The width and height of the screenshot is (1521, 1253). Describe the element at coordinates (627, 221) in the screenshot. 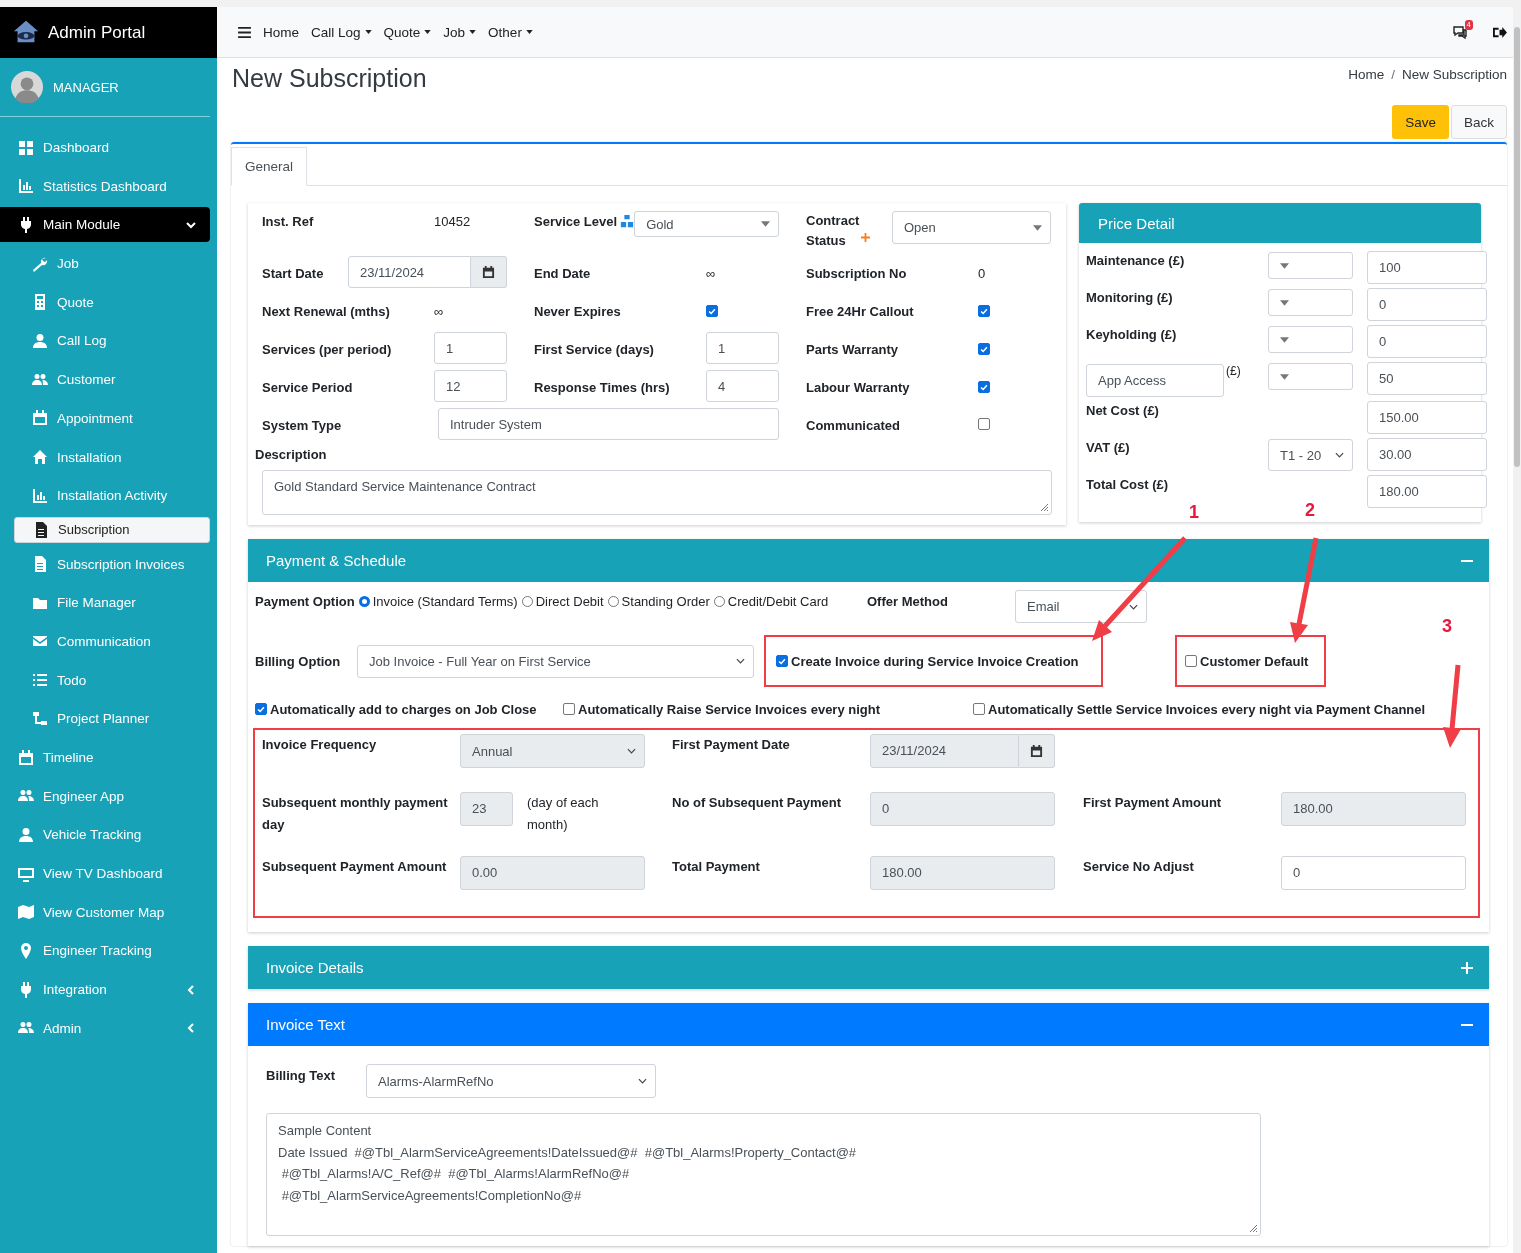

I see `sitemap-icon` at that location.